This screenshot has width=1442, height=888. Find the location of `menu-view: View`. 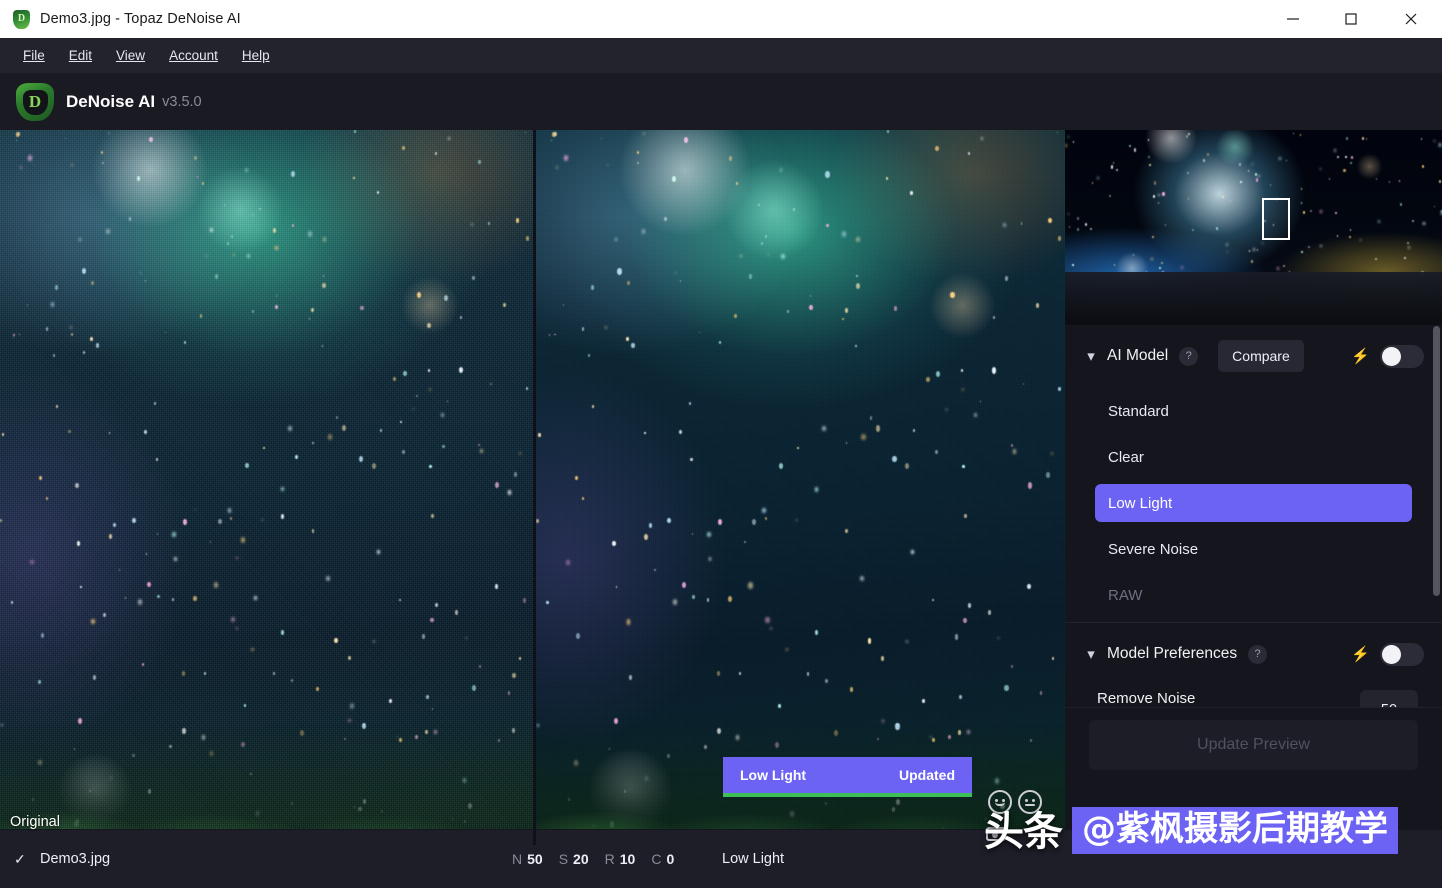

menu-view: View is located at coordinates (130, 56).